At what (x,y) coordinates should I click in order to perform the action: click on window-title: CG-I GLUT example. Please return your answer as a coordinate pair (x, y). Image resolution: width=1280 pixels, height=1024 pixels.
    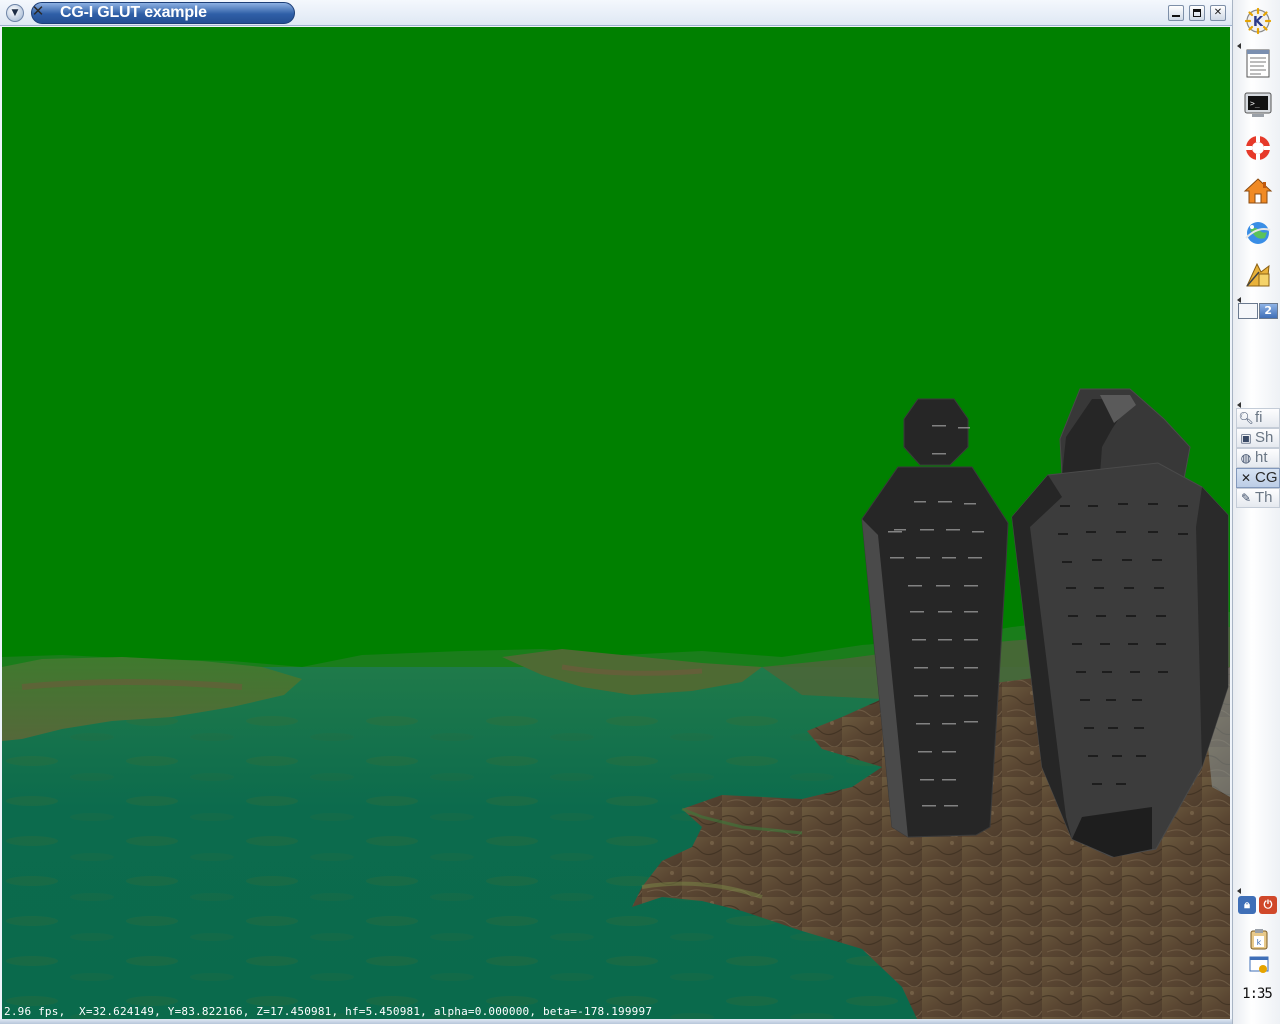
    Looking at the image, I should click on (133, 12).